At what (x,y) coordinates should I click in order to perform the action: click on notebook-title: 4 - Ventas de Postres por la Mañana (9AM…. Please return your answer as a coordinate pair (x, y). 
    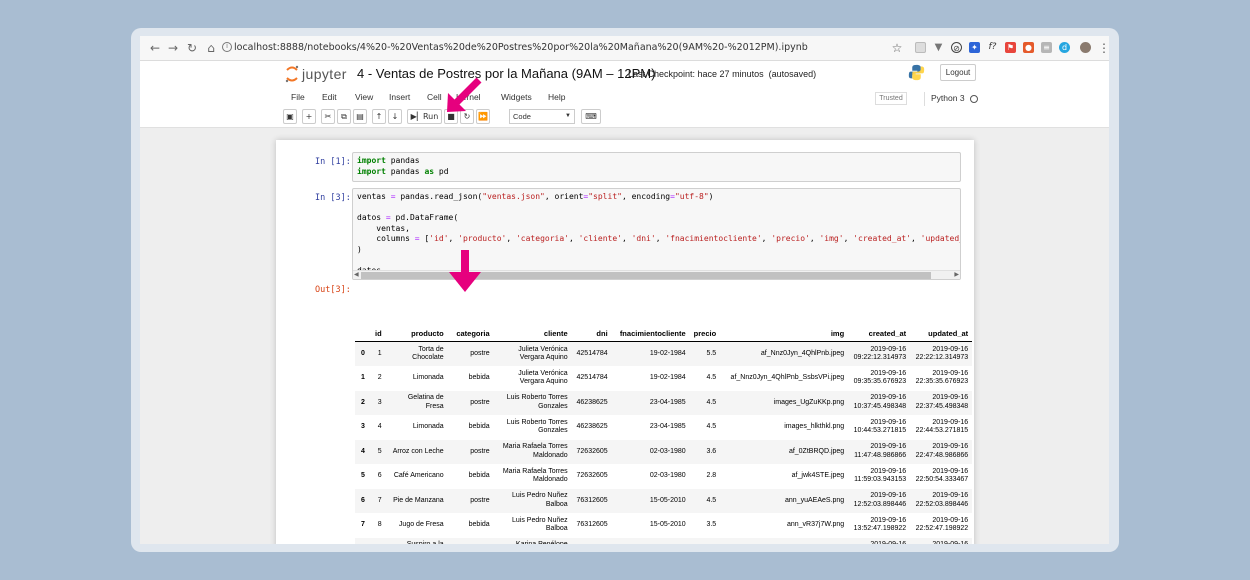
    Looking at the image, I should click on (506, 73).